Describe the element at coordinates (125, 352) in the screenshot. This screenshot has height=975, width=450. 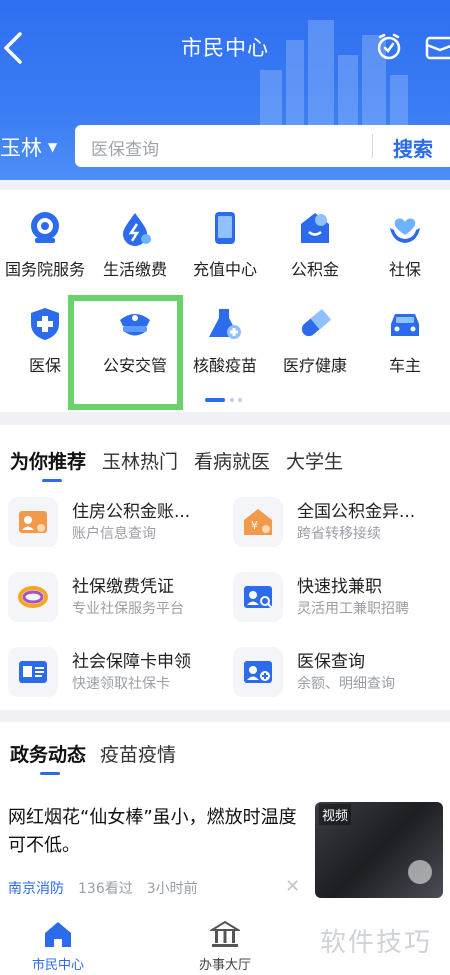
I see `selection-highlight-box` at that location.